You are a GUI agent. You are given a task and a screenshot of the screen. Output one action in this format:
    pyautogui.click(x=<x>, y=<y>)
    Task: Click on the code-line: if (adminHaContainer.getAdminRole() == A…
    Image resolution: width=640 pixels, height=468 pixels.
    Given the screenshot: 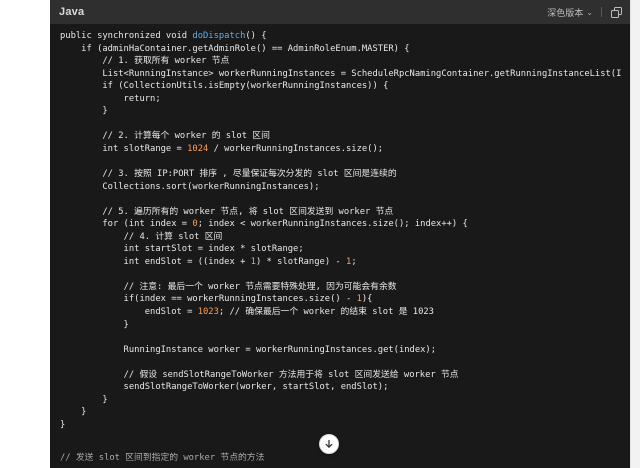 What is the action you would take?
    pyautogui.click(x=235, y=48)
    